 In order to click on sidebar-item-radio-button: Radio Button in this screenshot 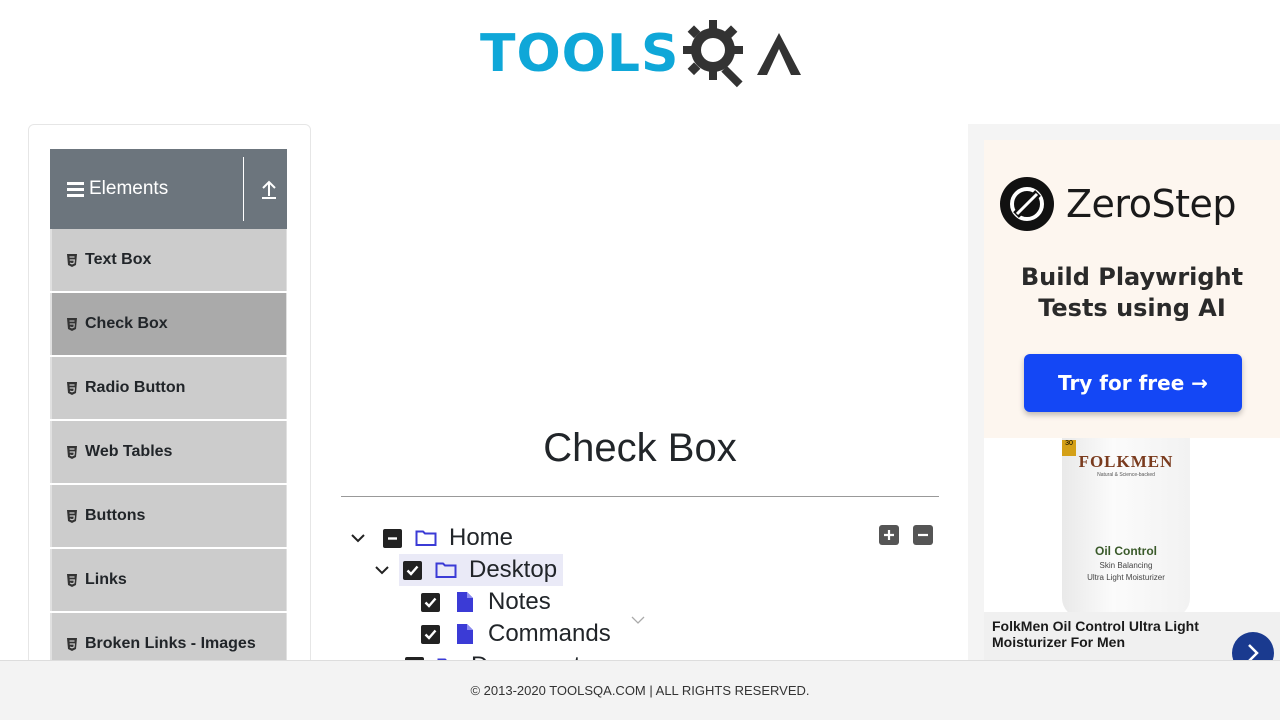, I will do `click(168, 388)`.